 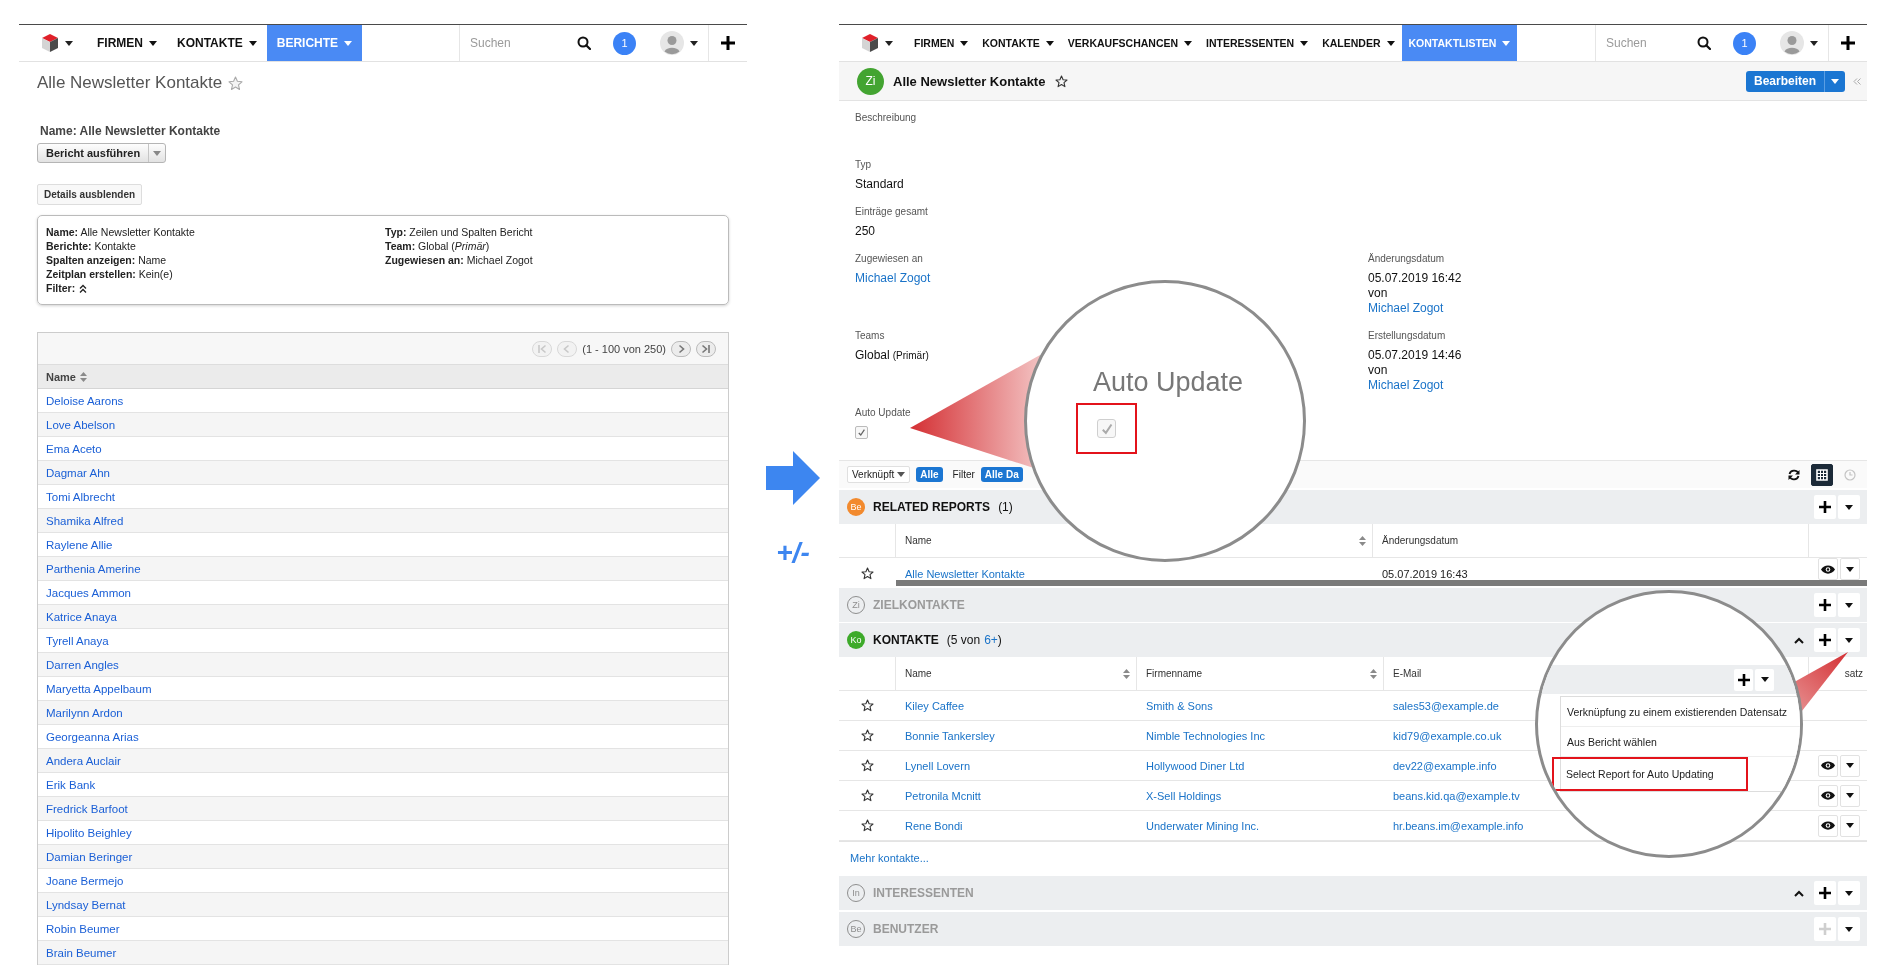 What do you see at coordinates (935, 705) in the screenshot?
I see `record-link: Kiley Caffee` at bounding box center [935, 705].